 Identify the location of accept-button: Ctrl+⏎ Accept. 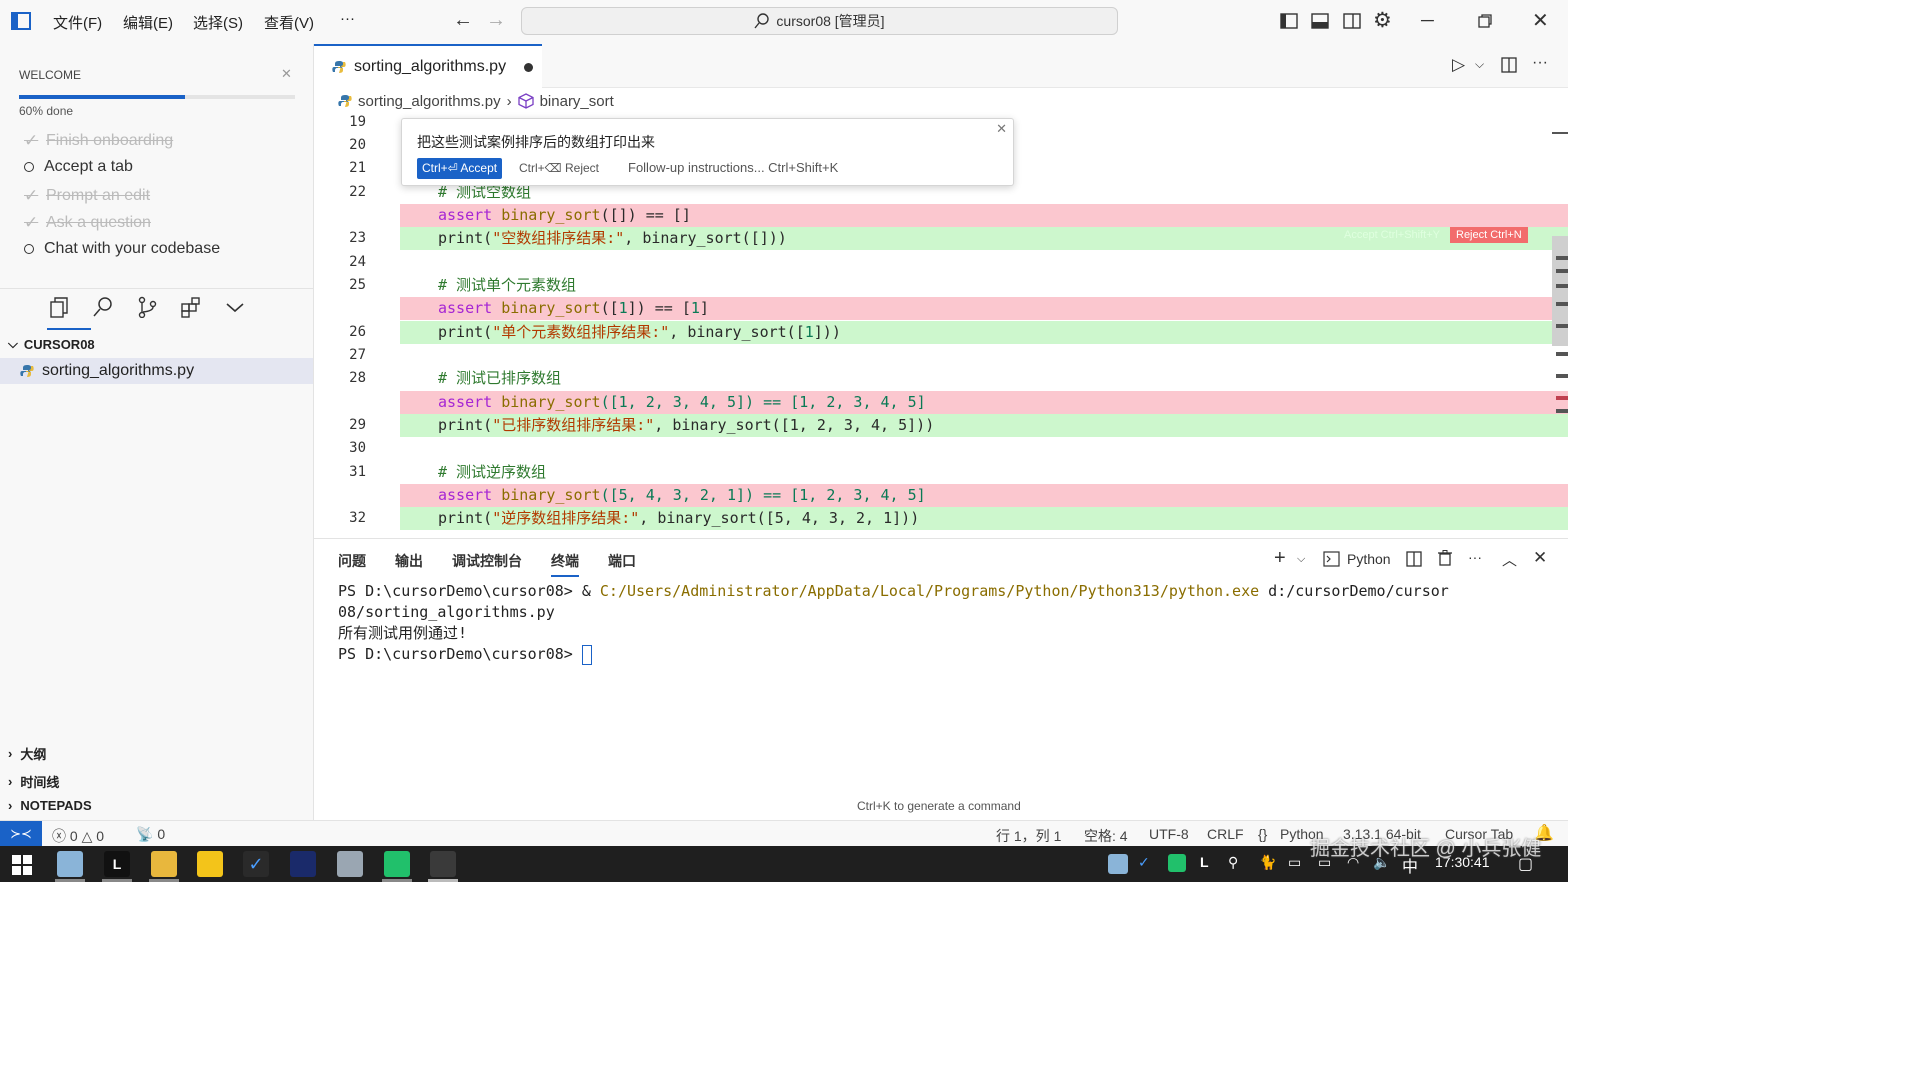
(460, 168).